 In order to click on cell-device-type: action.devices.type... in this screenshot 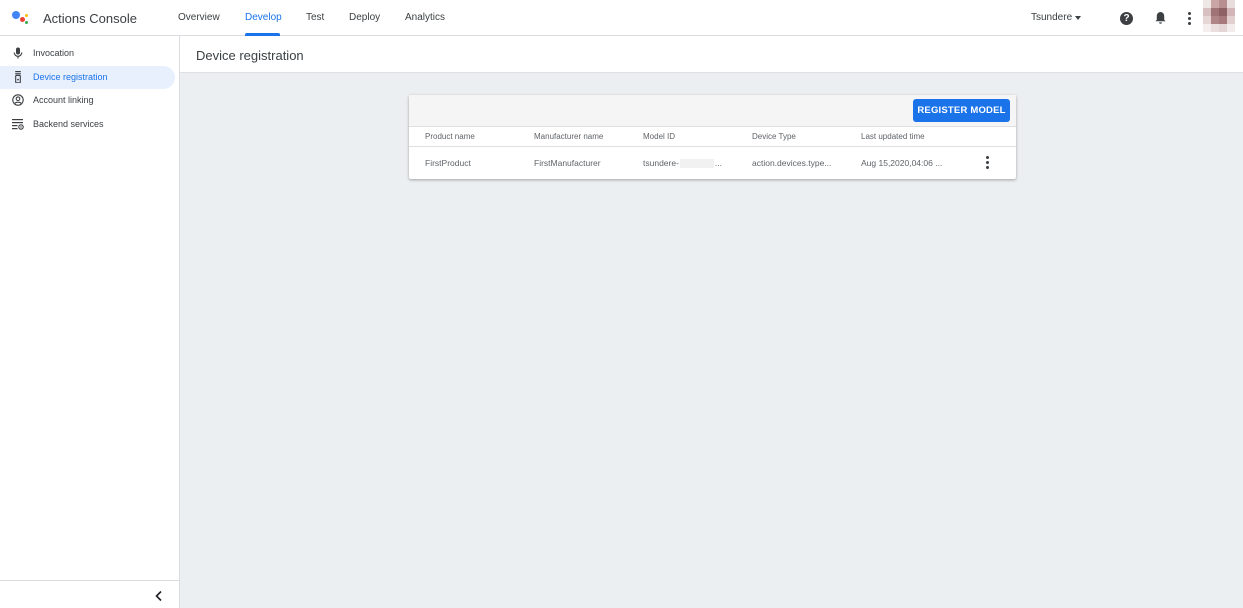, I will do `click(792, 163)`.